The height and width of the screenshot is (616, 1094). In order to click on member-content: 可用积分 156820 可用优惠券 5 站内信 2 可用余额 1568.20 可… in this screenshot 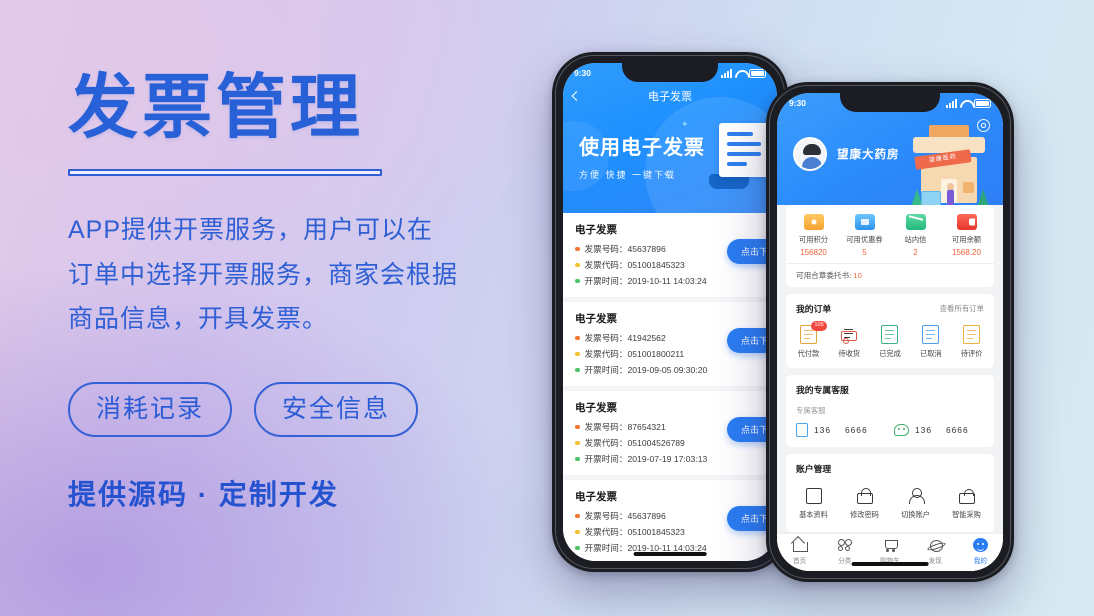, I will do `click(890, 388)`.